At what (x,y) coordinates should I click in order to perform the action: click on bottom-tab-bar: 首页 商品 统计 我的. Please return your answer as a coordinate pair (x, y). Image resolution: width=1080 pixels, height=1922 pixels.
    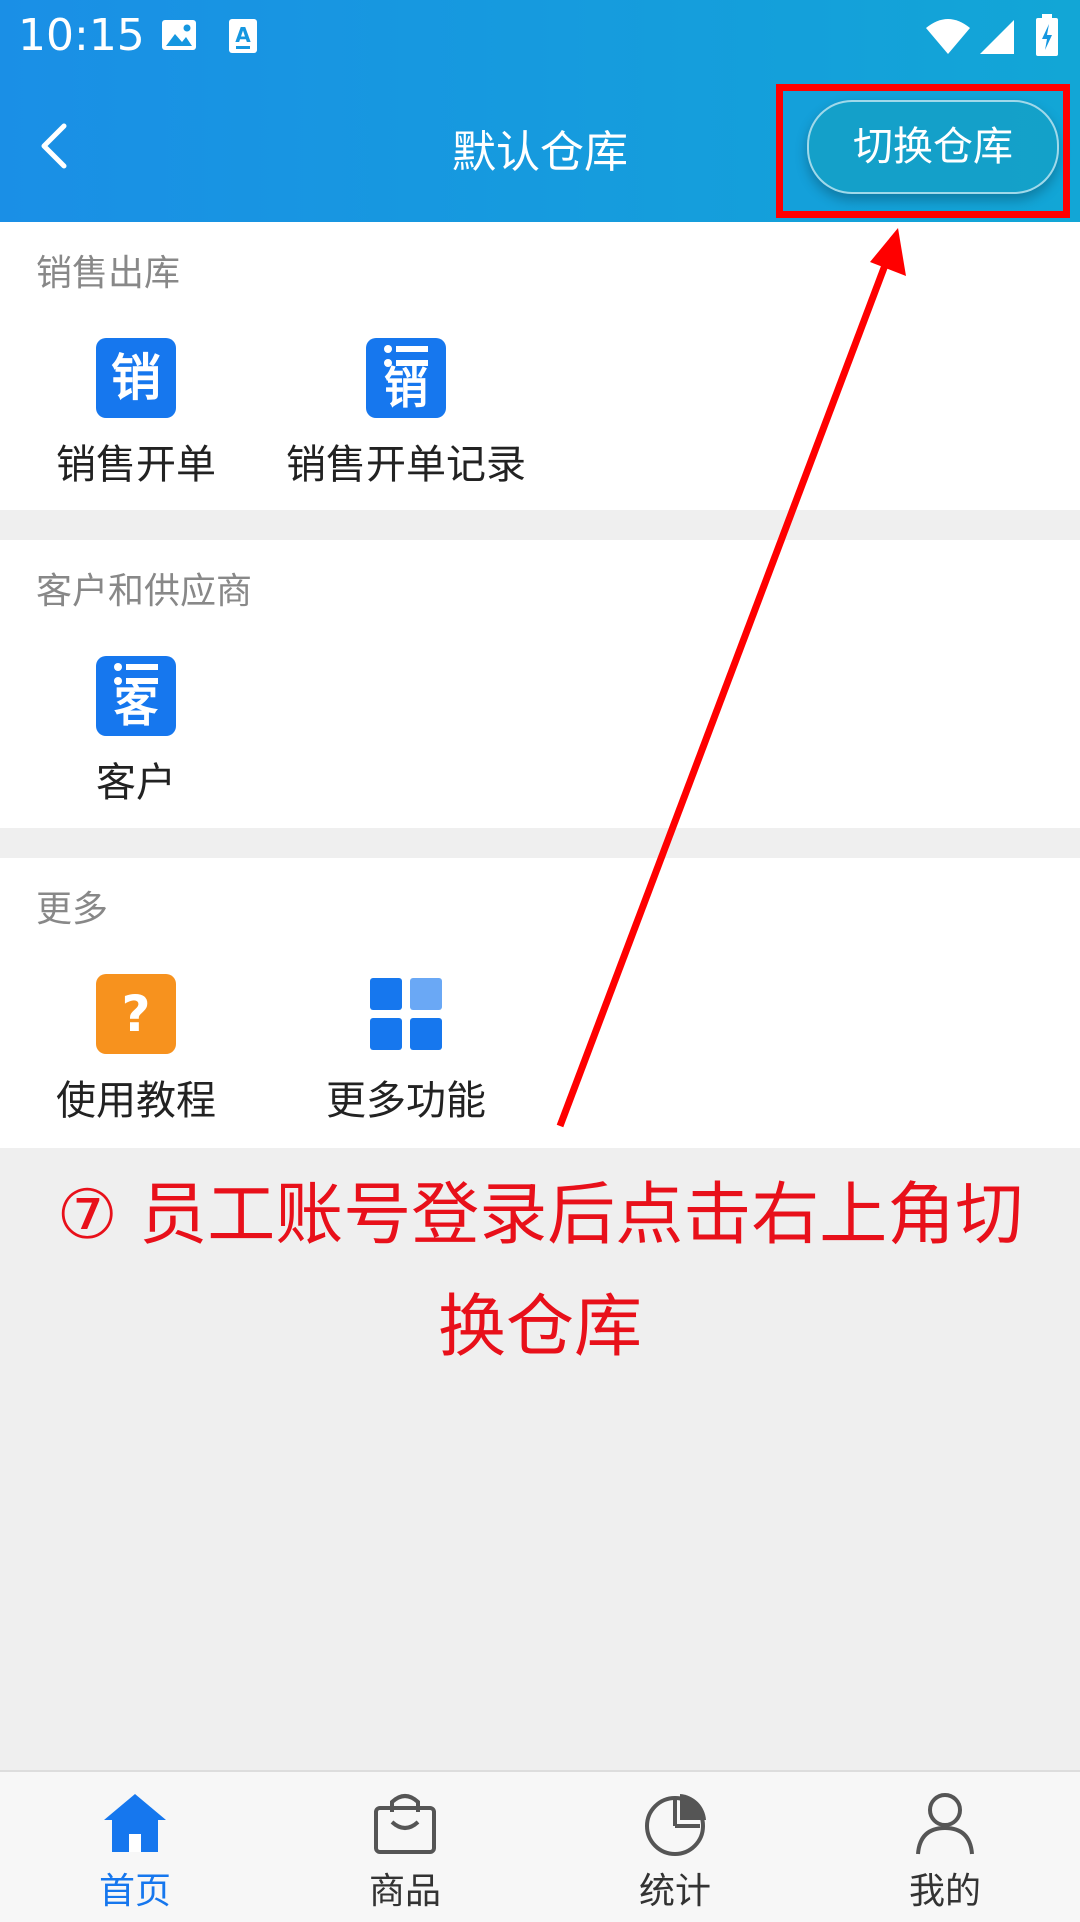
    Looking at the image, I should click on (540, 1846).